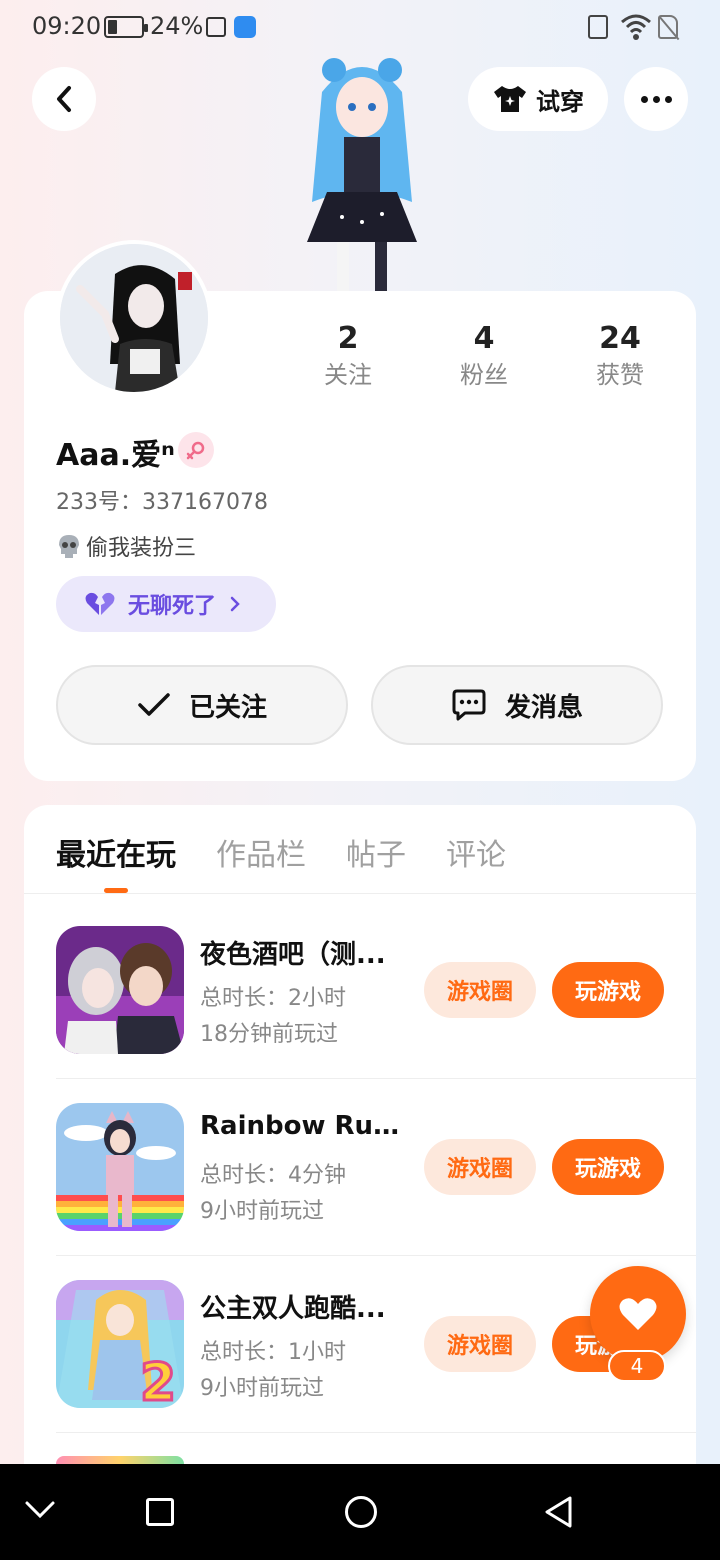 This screenshot has width=720, height=1560. I want to click on chevron-right-icon, so click(235, 604).